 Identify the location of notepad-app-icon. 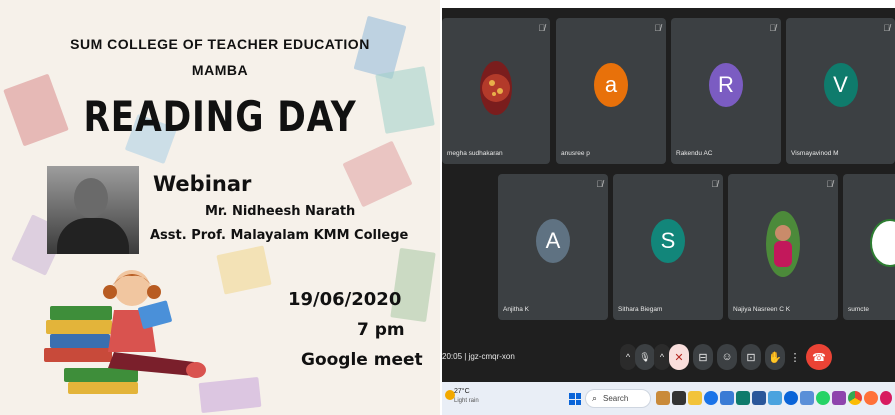
(807, 398).